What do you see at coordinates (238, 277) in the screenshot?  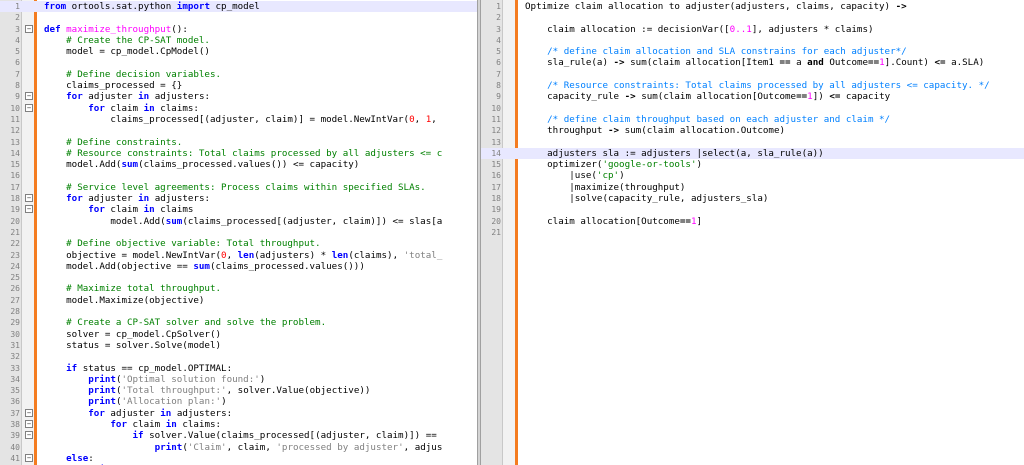 I see `code-line: 25` at bounding box center [238, 277].